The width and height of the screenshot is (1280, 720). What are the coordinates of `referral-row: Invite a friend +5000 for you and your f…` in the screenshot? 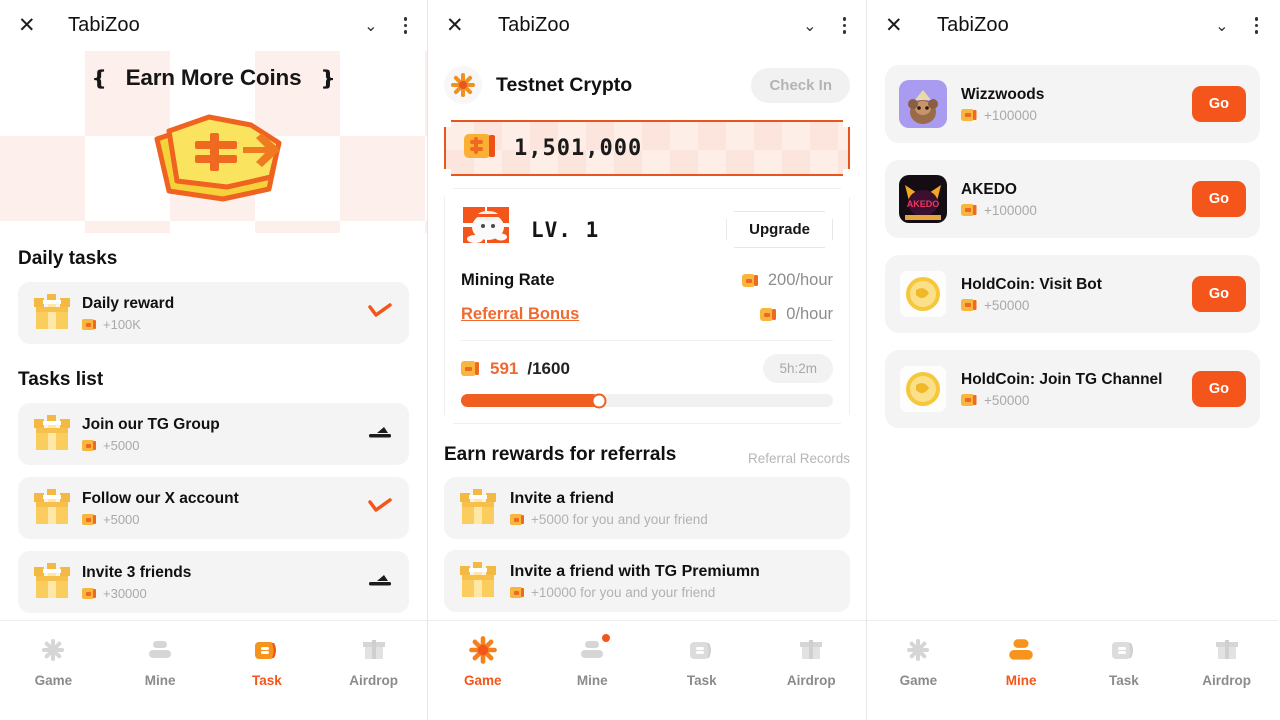 It's located at (647, 508).